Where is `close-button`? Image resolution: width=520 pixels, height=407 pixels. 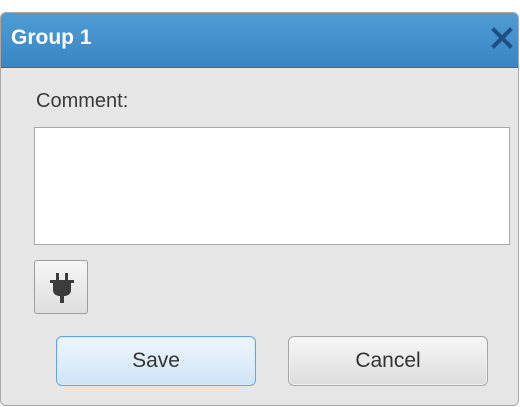
close-button is located at coordinates (502, 38).